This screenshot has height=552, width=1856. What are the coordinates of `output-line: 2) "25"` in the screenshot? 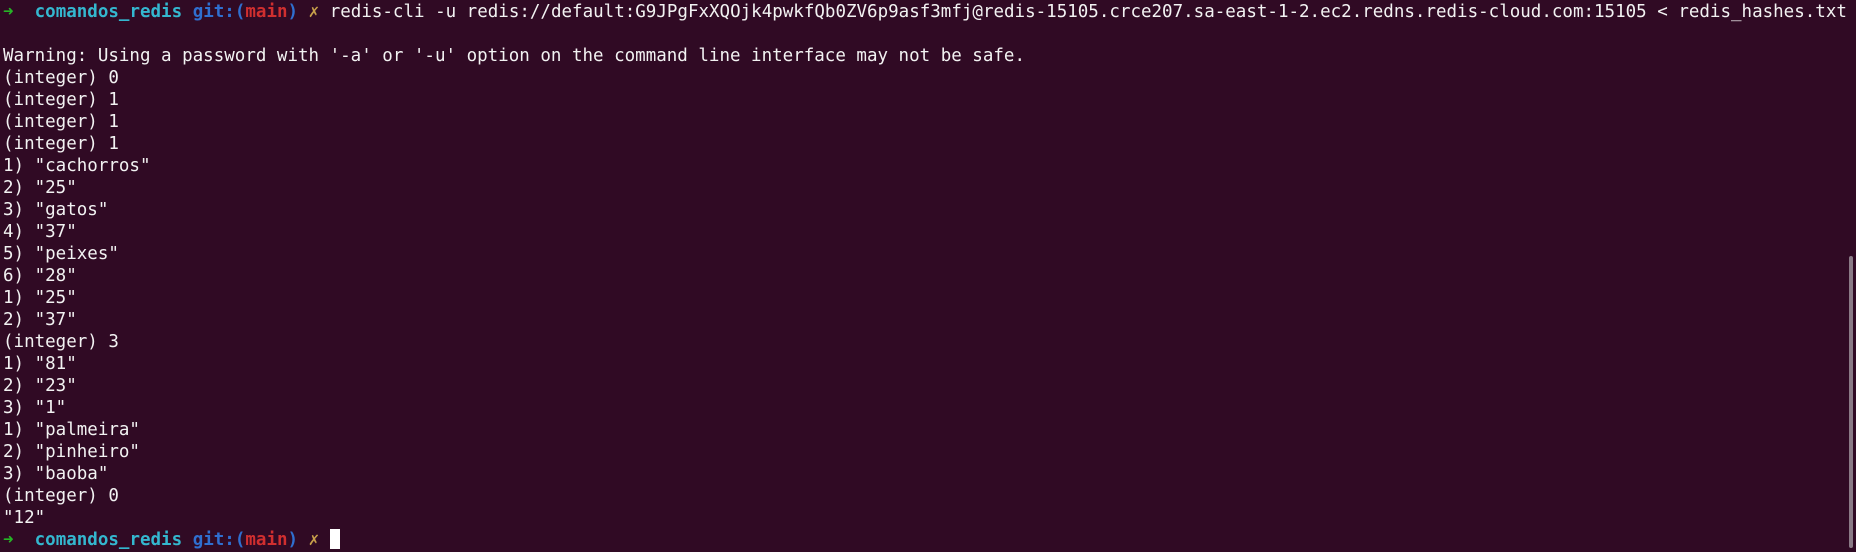 It's located at (40, 188).